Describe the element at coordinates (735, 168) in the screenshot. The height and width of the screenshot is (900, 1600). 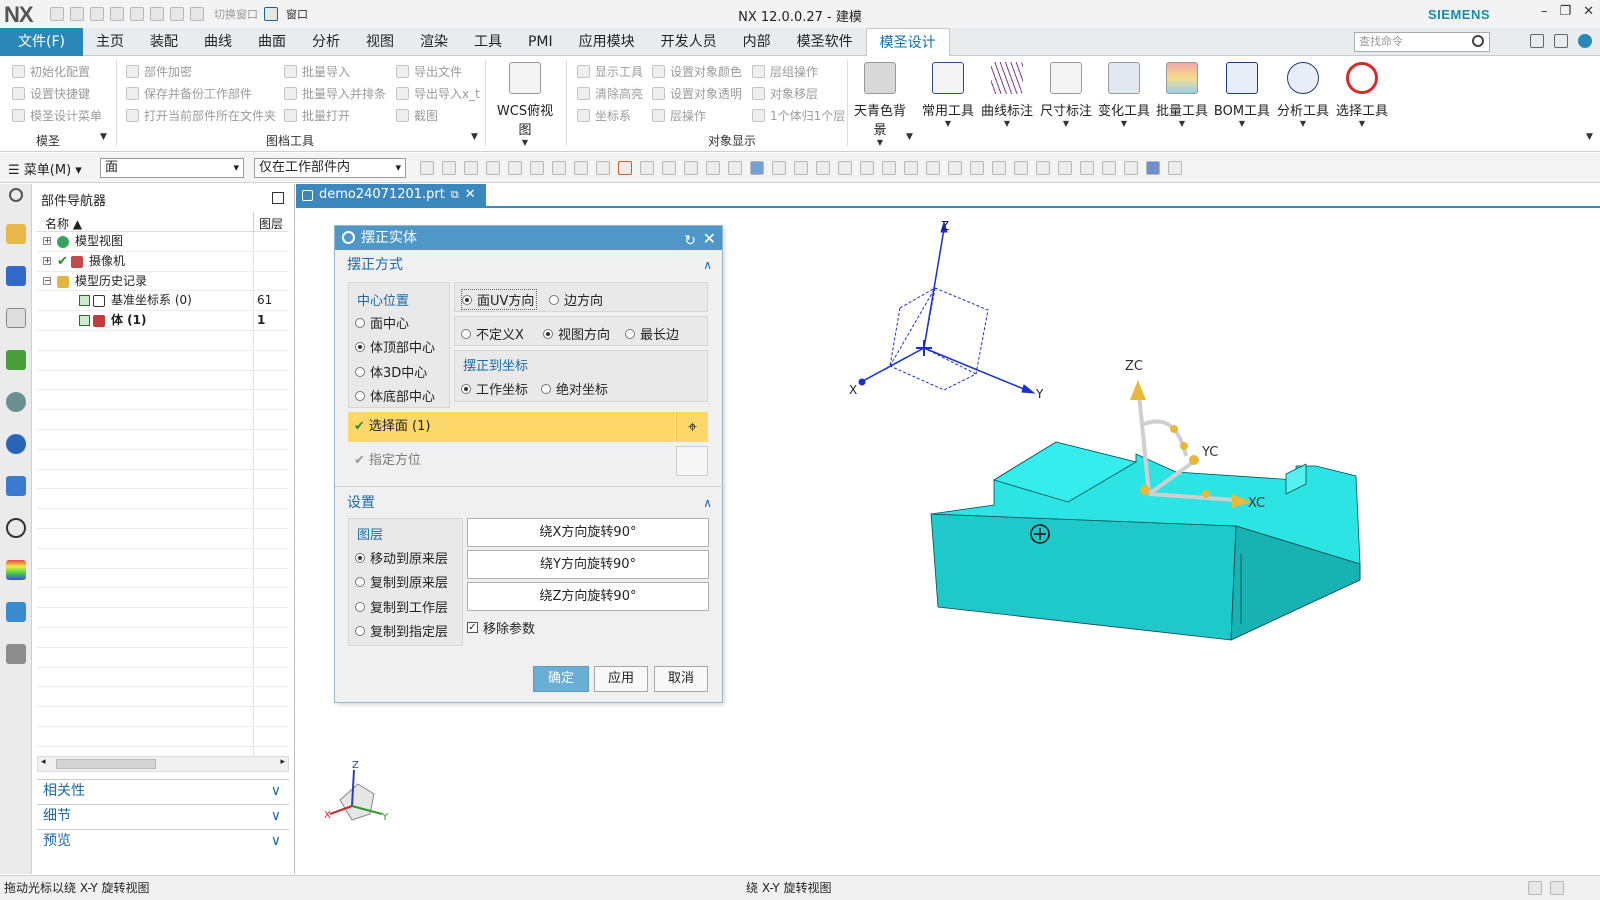
I see `wireframe-icon` at that location.